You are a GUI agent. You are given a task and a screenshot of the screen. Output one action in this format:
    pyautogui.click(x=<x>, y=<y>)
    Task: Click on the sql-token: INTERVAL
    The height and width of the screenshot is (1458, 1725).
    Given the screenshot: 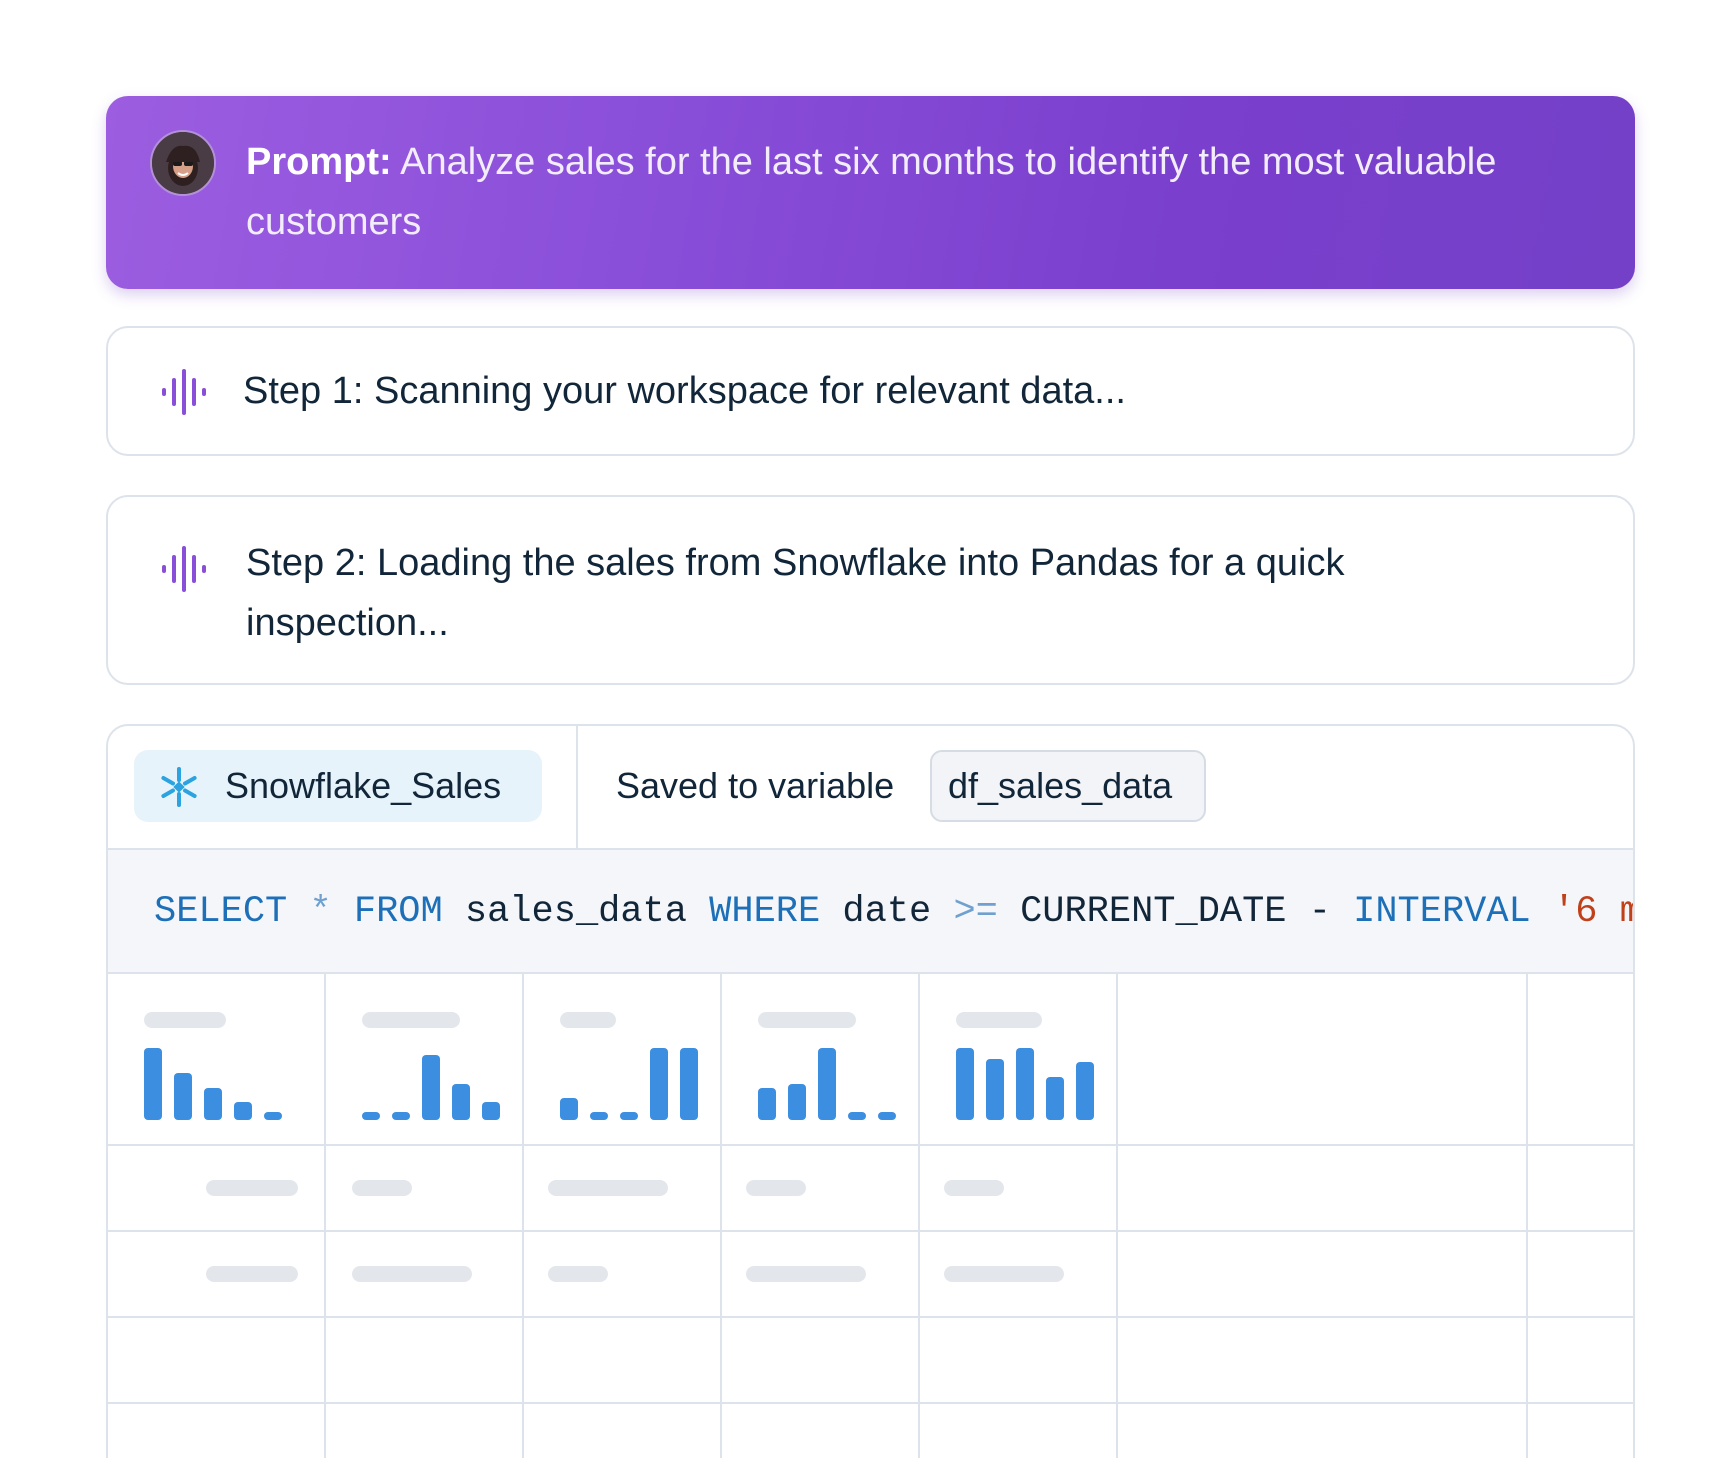 What is the action you would take?
    pyautogui.click(x=1442, y=912)
    